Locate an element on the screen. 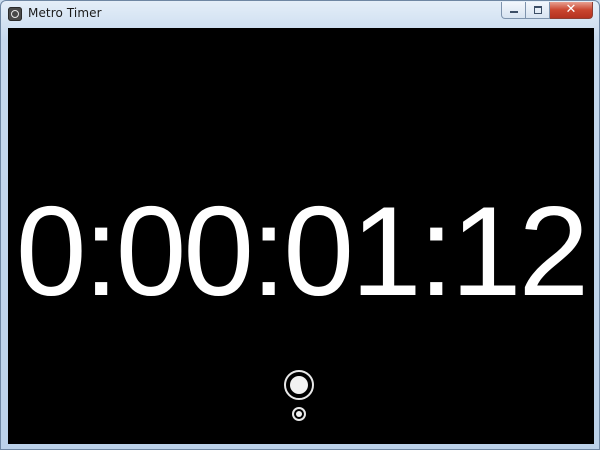 This screenshot has width=600, height=450. minimize-button is located at coordinates (513, 10).